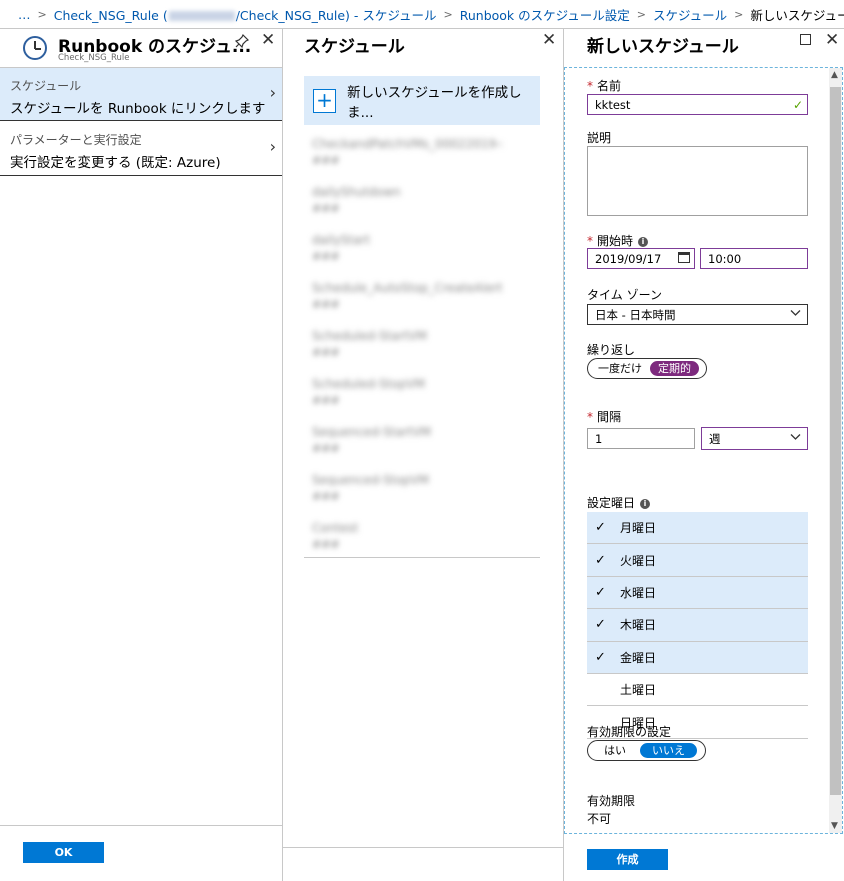 The width and height of the screenshot is (844, 881). Describe the element at coordinates (141, 853) in the screenshot. I see `blade-footer: OK` at that location.